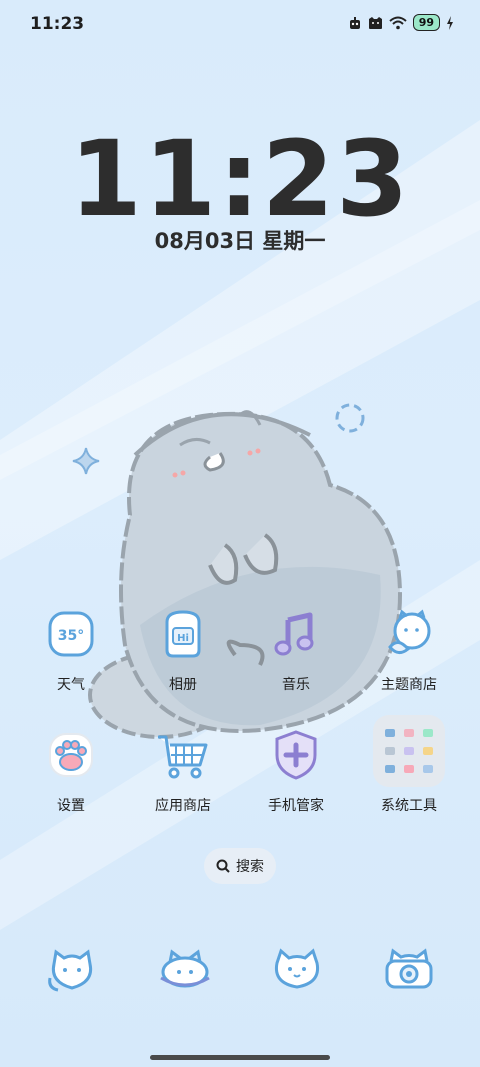 The image size is (480, 1067). I want to click on app-music: 音乐, so click(296, 650).